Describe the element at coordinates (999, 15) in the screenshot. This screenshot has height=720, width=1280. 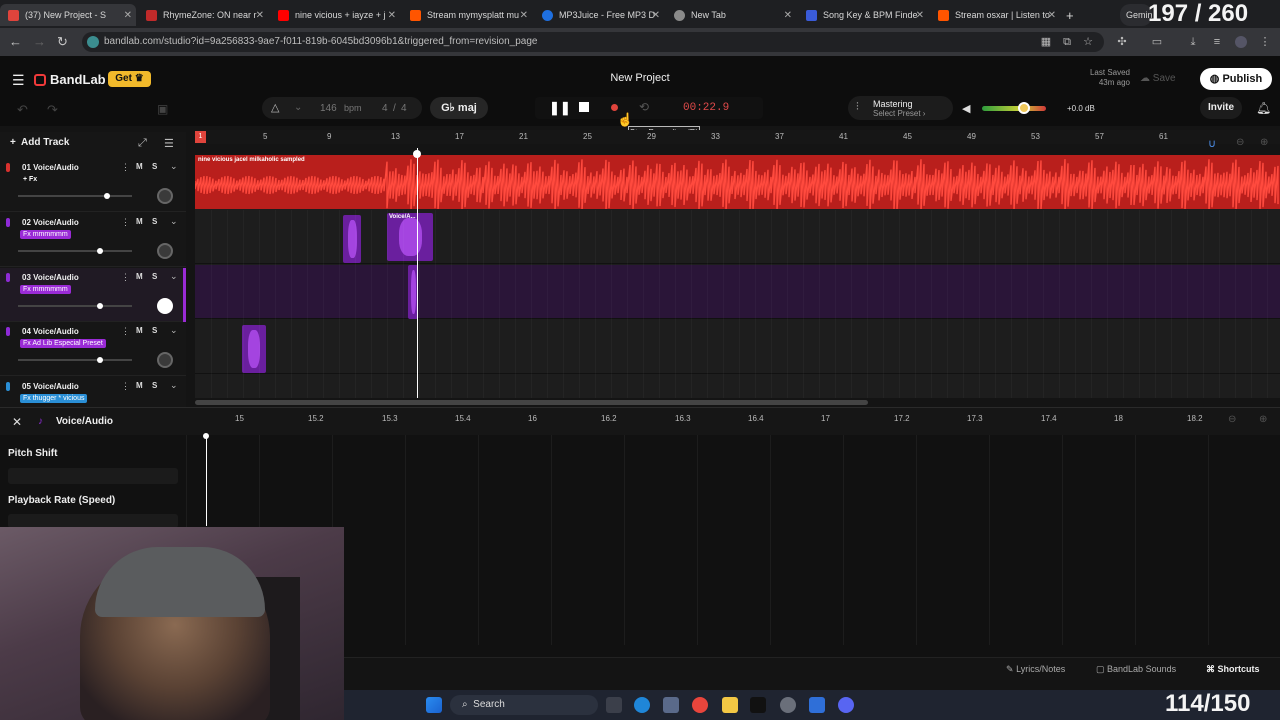
I see `tab-soundcloud-2: Stream osxar | Listen to ✕` at that location.